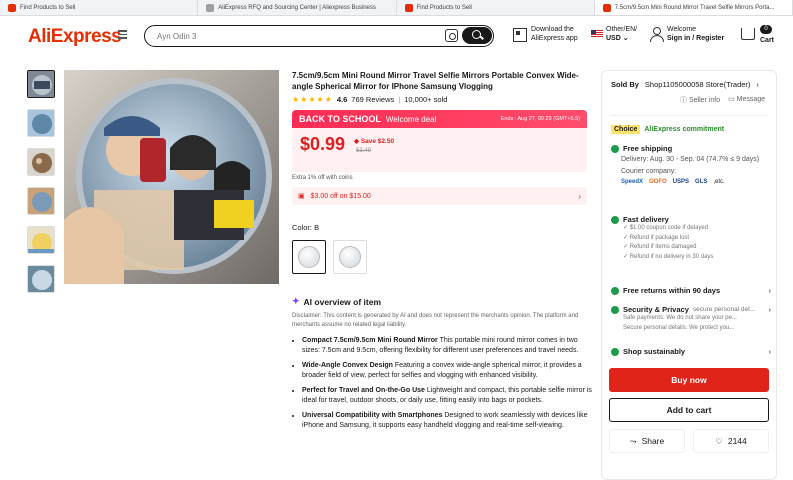  I want to click on welcome-text: Welcome, so click(682, 29).